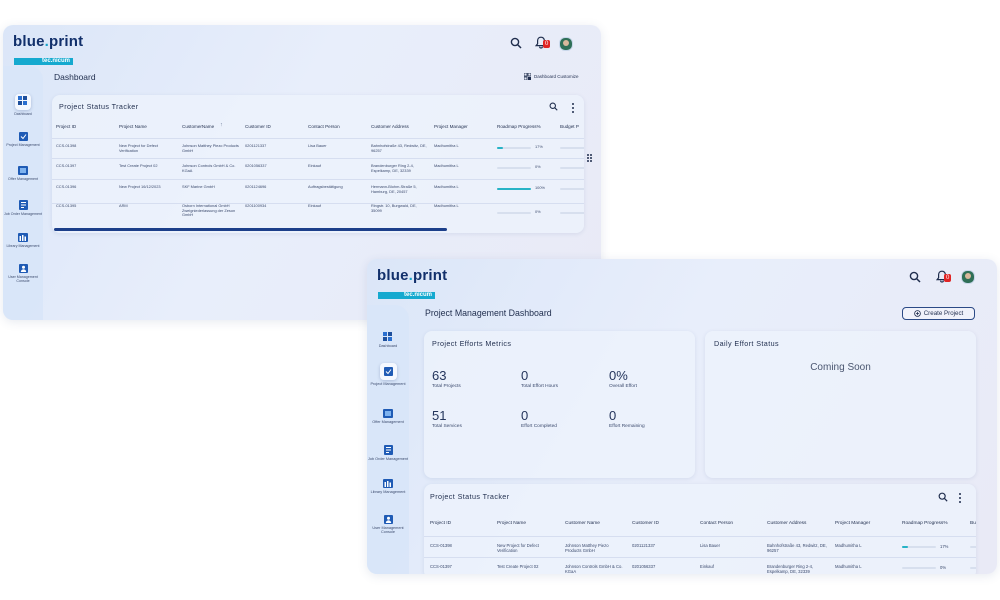  What do you see at coordinates (250, 229) in the screenshot?
I see `horizontal-scrollbar` at bounding box center [250, 229].